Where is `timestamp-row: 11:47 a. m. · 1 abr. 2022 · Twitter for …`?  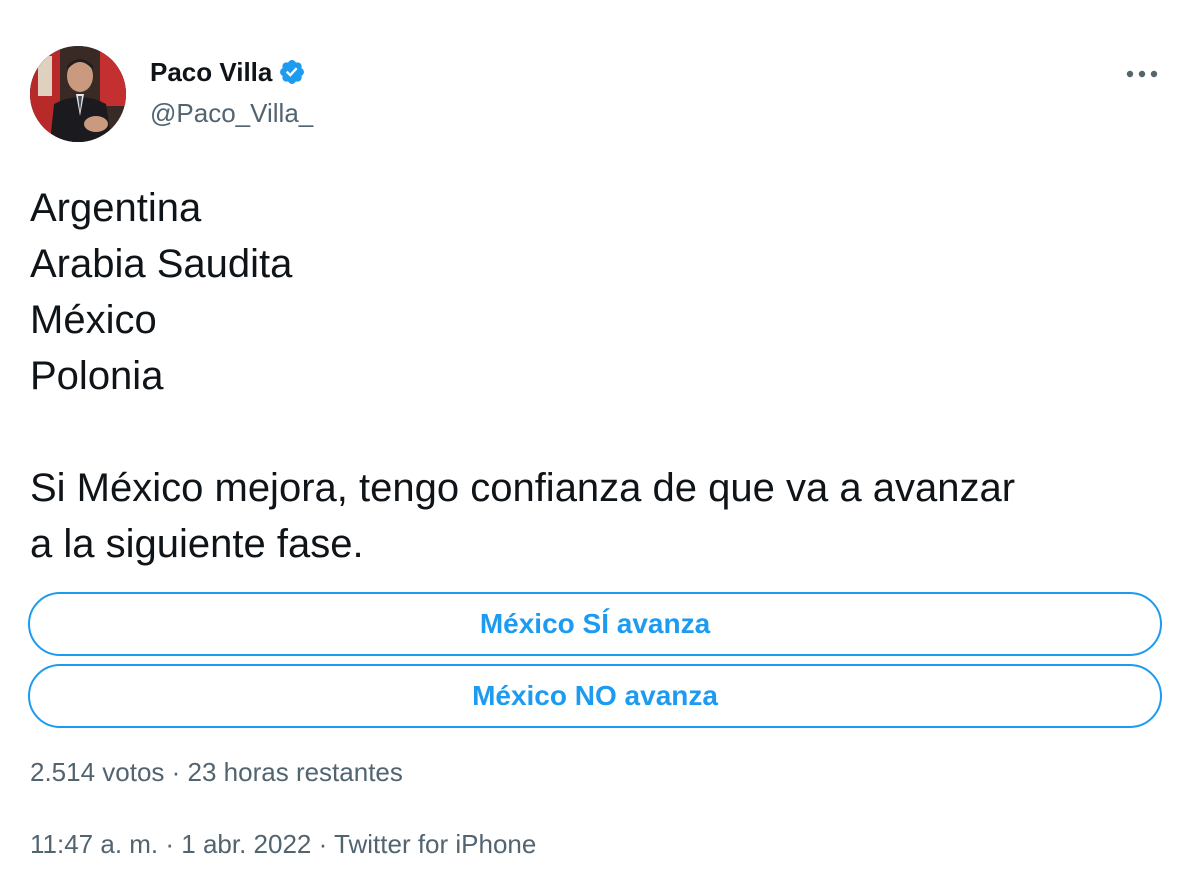
timestamp-row: 11:47 a. m. · 1 abr. 2022 · Twitter for … is located at coordinates (283, 844).